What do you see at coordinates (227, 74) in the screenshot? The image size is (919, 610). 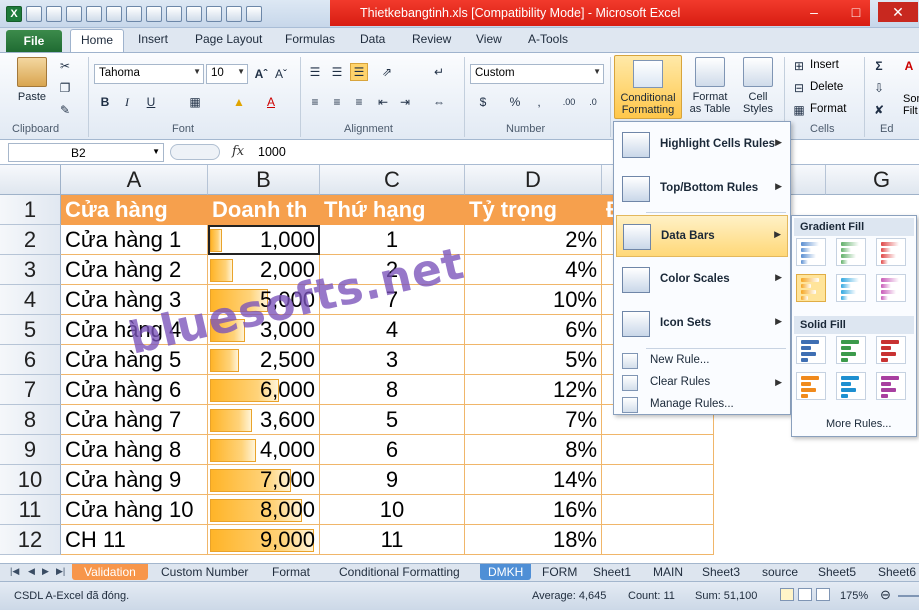 I see `font-size-select: 10 ▼` at bounding box center [227, 74].